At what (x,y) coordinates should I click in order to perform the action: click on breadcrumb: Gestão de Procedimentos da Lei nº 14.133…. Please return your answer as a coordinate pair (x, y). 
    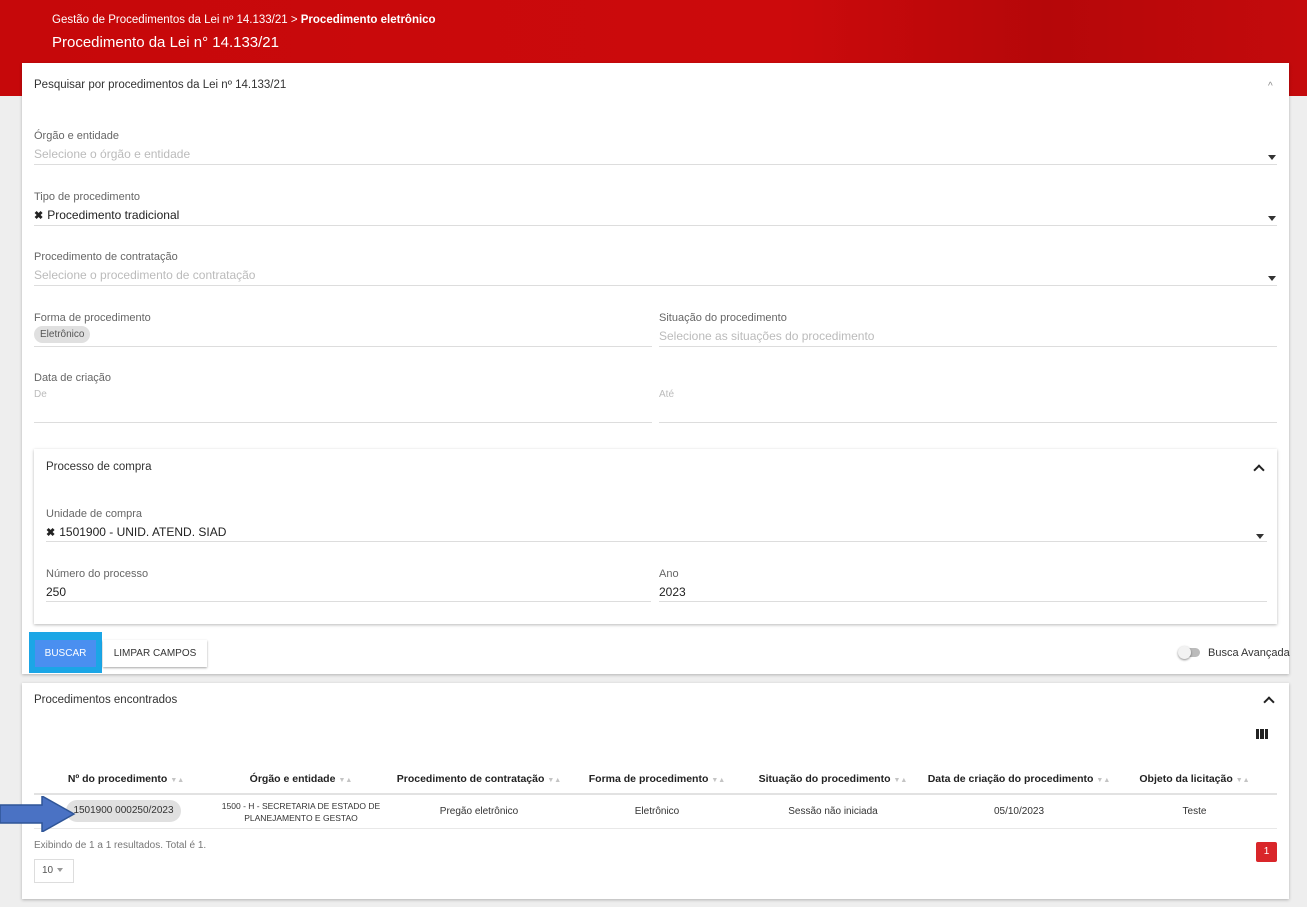
    Looking at the image, I should click on (244, 20).